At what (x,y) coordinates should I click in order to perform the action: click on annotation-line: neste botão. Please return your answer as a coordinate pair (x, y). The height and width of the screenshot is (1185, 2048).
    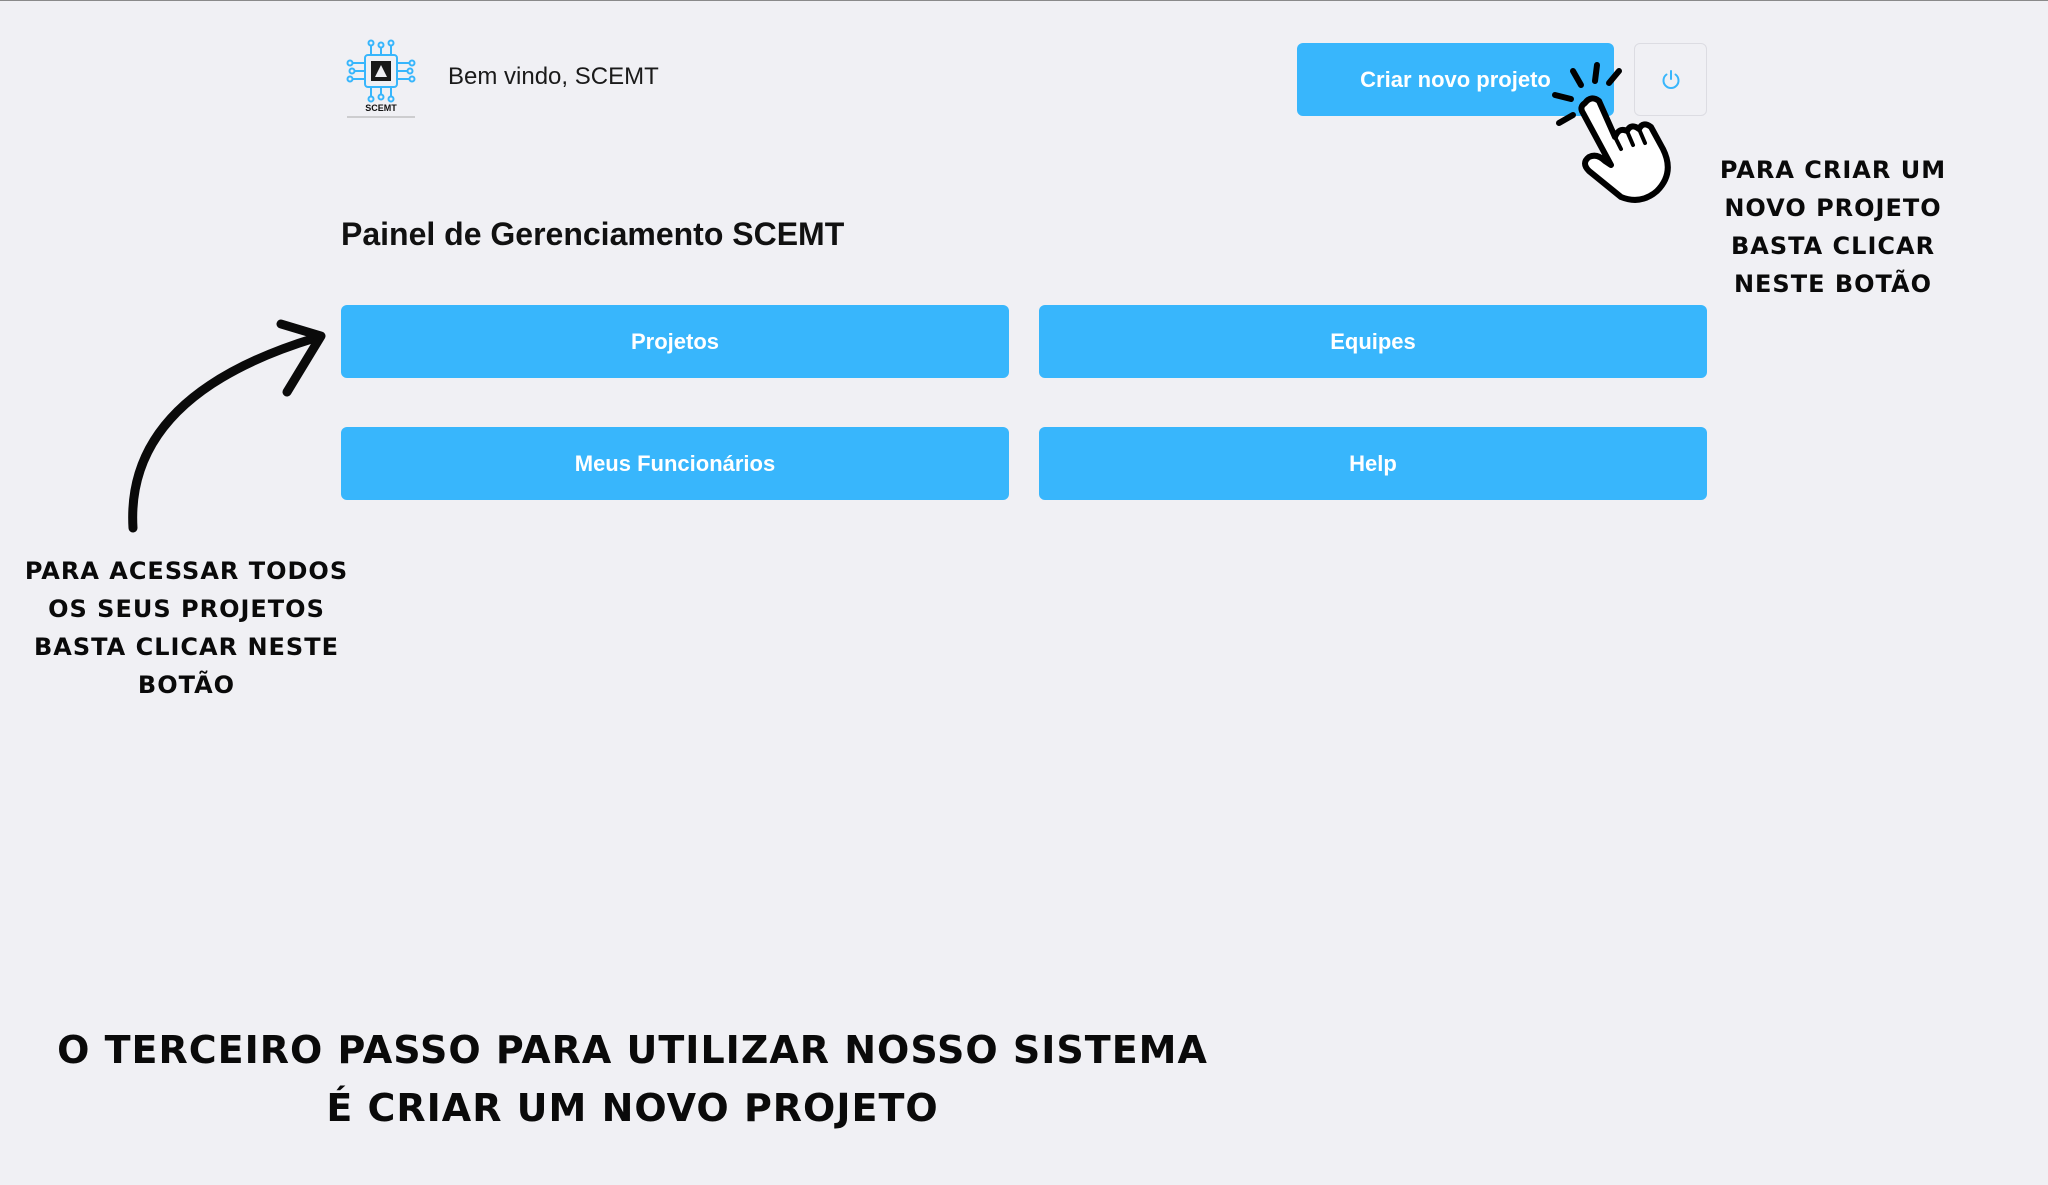
    Looking at the image, I should click on (1833, 284).